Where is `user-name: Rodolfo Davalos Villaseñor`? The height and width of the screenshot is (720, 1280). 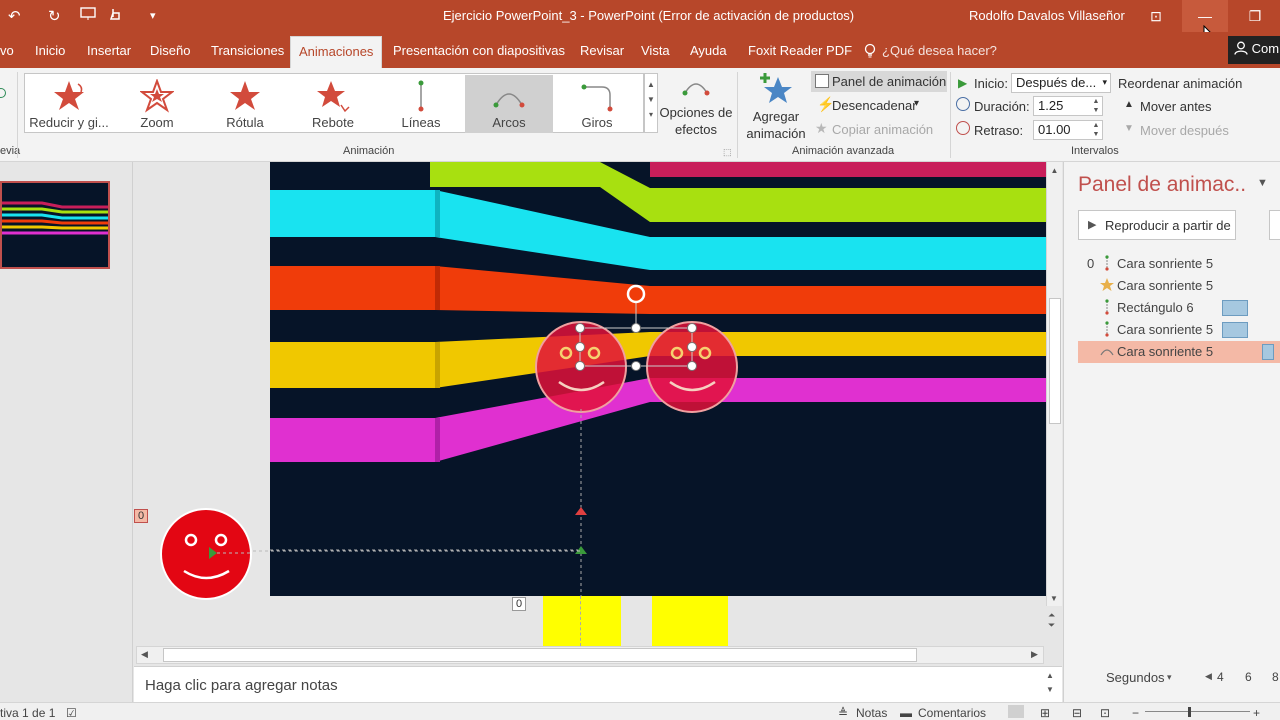
user-name: Rodolfo Davalos Villaseñor is located at coordinates (1047, 15).